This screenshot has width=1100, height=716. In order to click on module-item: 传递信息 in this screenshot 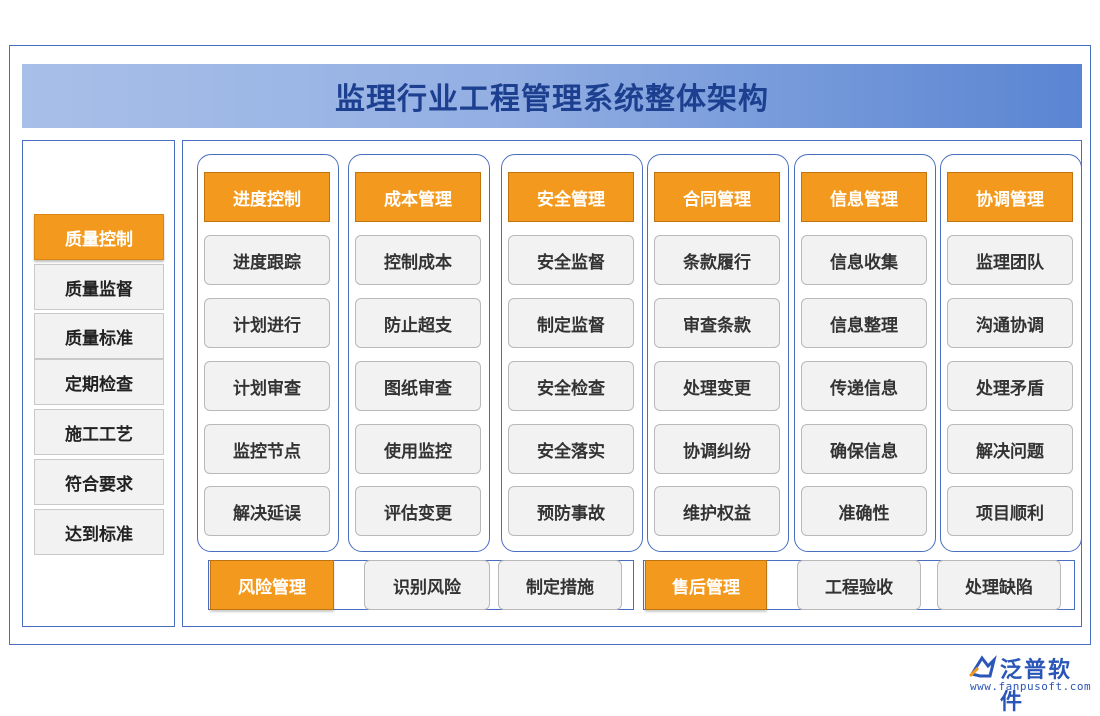, I will do `click(864, 386)`.